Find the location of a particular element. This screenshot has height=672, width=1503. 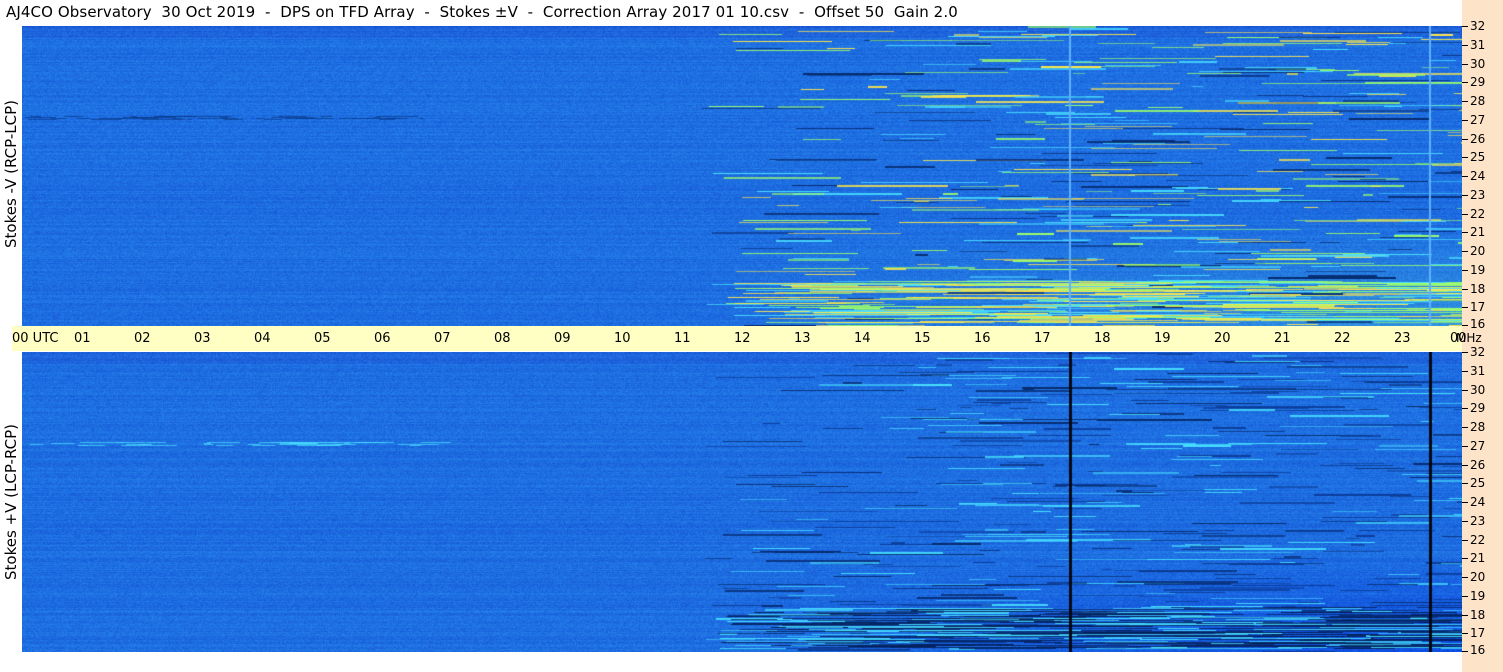

utc-hour-label: 04 is located at coordinates (262, 338).